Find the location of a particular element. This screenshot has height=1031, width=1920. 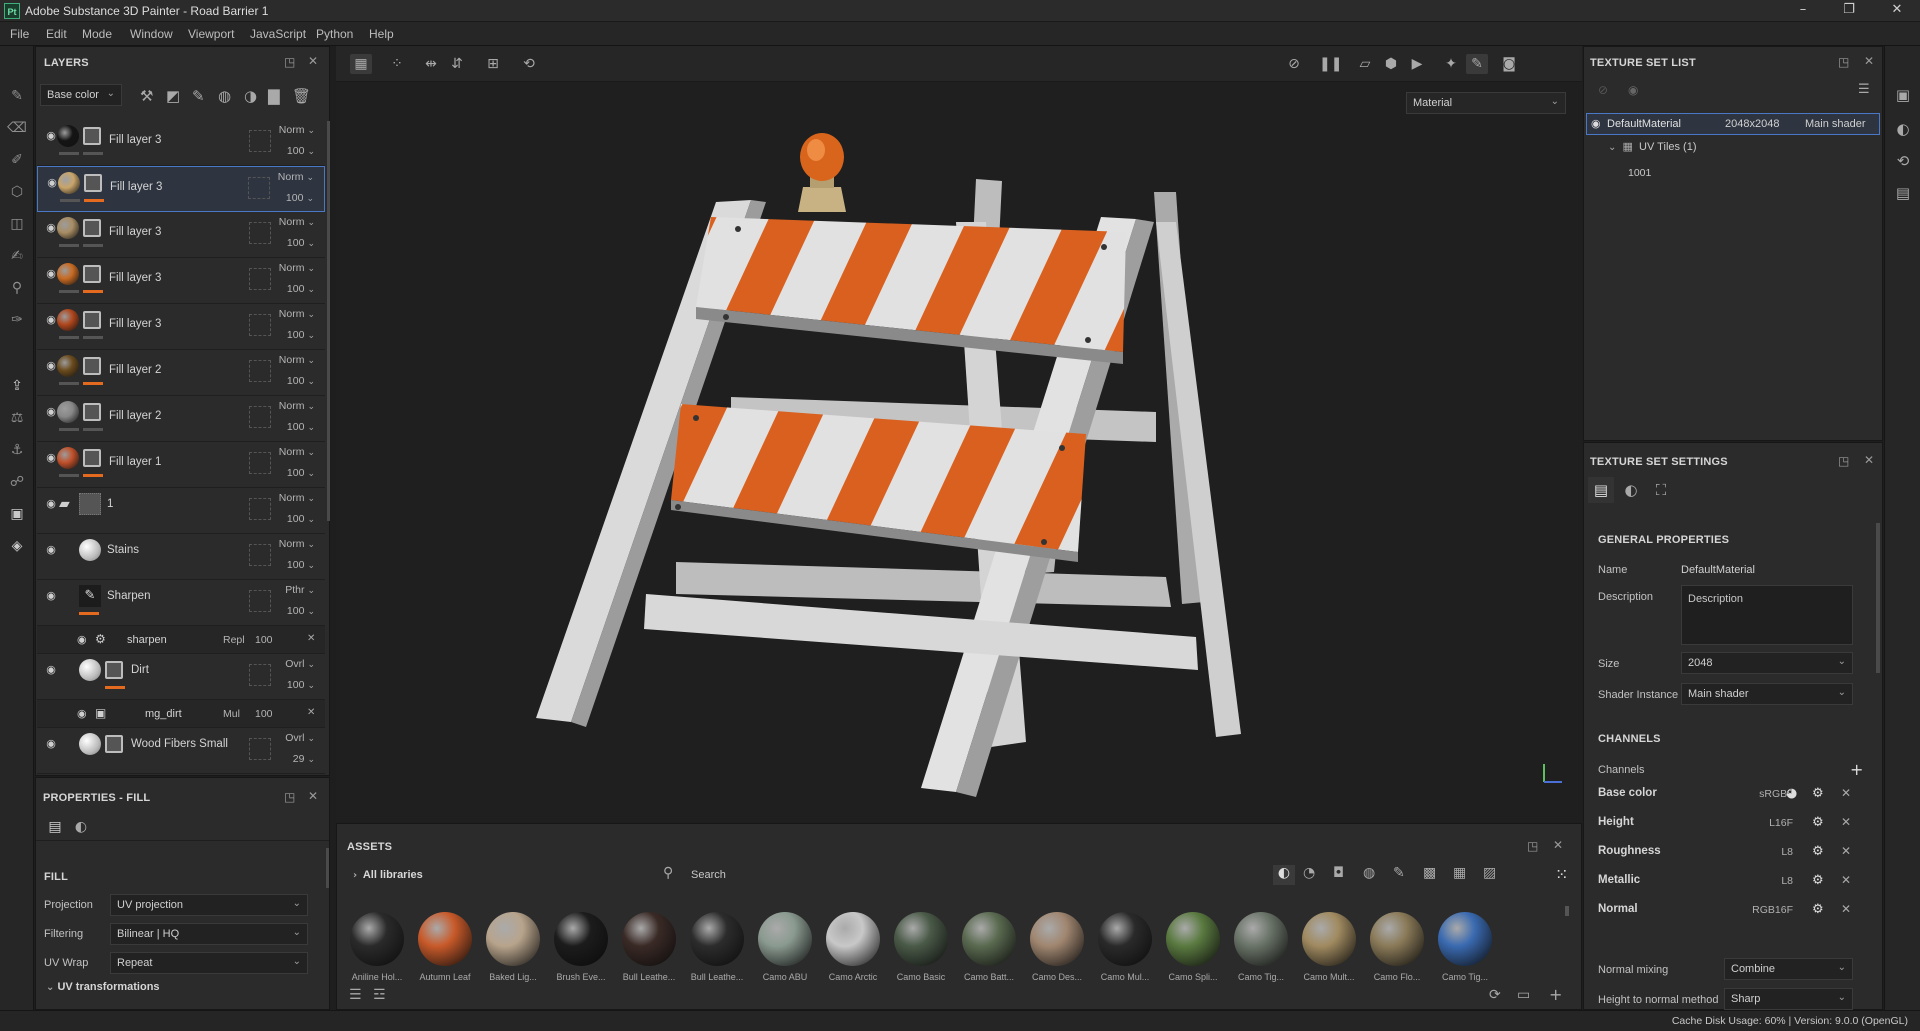

channel-row: Metallic L8 ⚙ ✕ is located at coordinates (1730, 882).